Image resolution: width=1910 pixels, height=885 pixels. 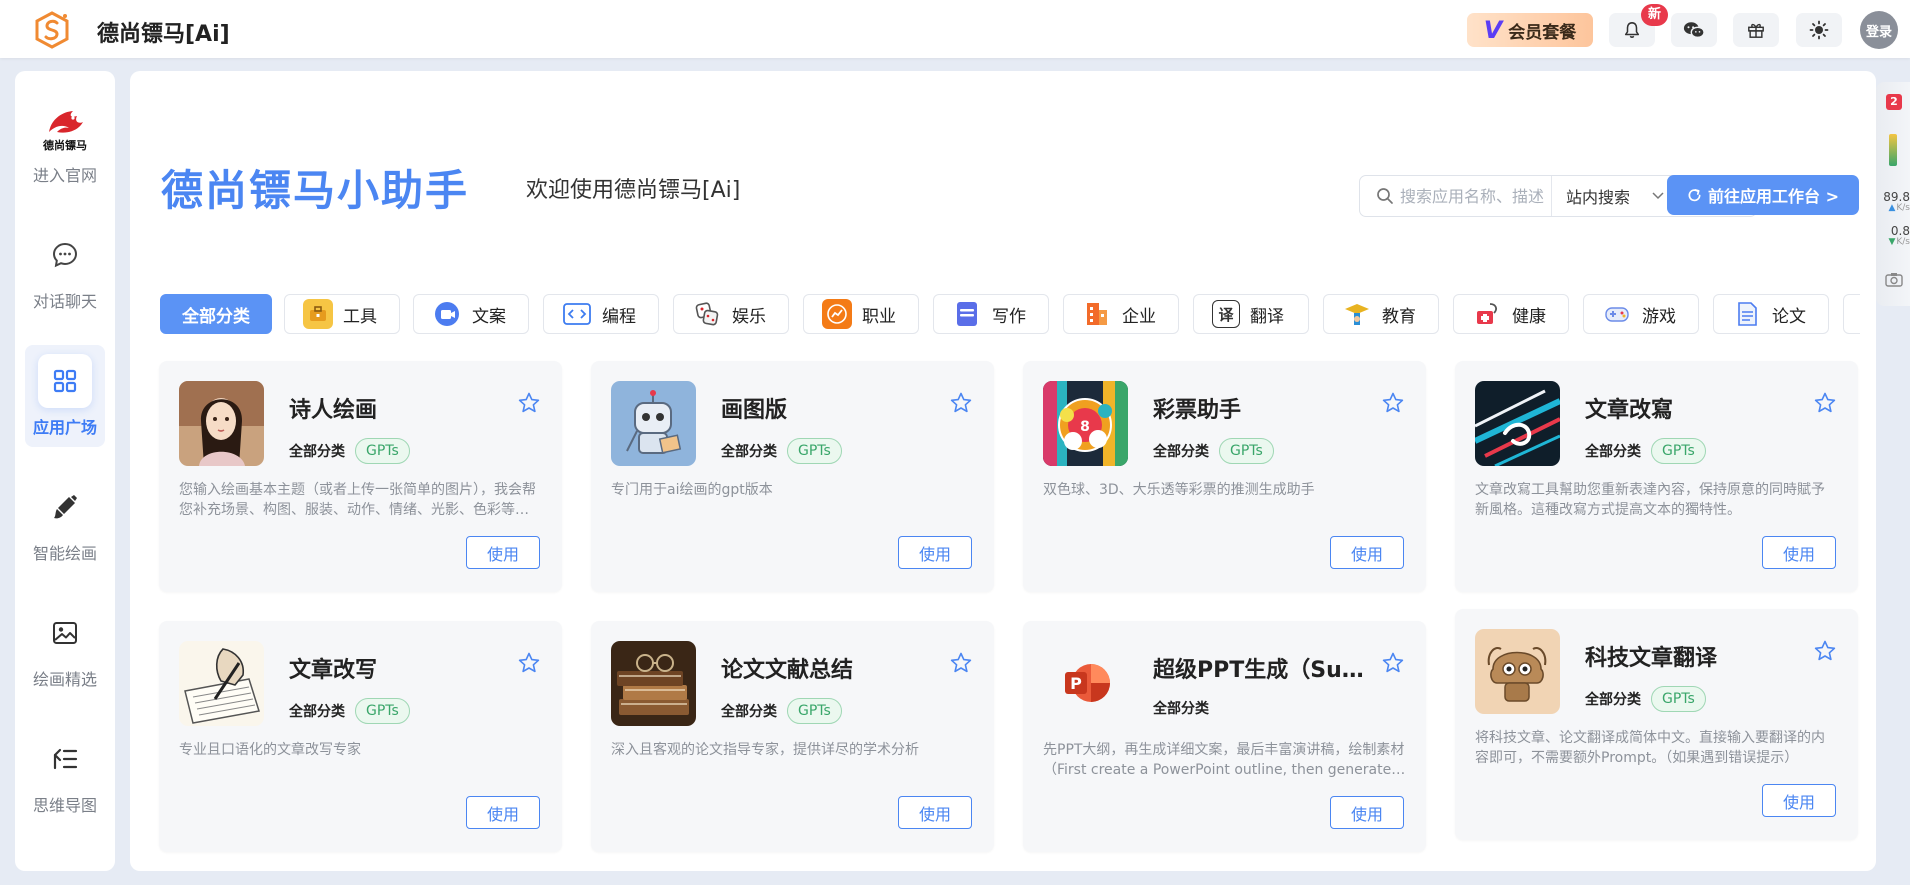 What do you see at coordinates (1385, 196) in the screenshot?
I see `search-icon` at bounding box center [1385, 196].